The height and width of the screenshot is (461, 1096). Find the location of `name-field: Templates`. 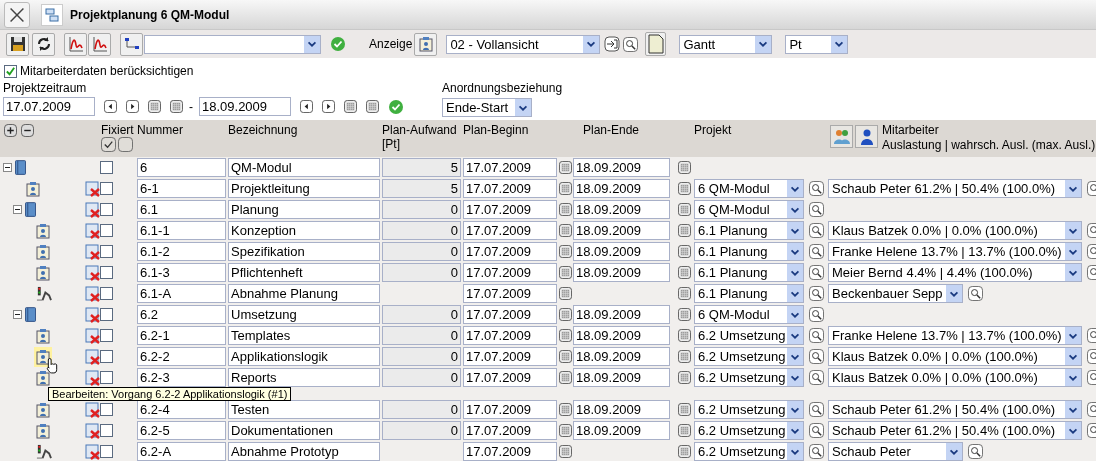

name-field: Templates is located at coordinates (304, 335).